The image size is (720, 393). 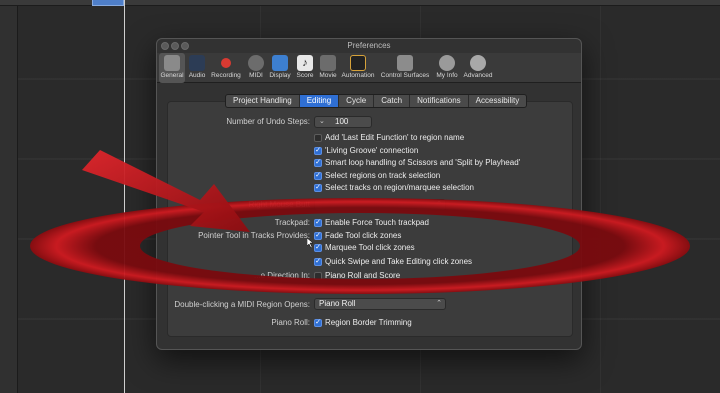 What do you see at coordinates (600, 199) in the screenshot?
I see `bar-line` at bounding box center [600, 199].